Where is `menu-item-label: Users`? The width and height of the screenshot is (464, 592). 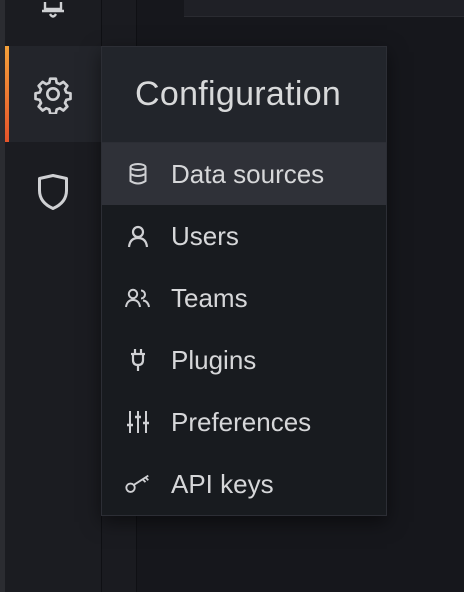
menu-item-label: Users is located at coordinates (205, 235).